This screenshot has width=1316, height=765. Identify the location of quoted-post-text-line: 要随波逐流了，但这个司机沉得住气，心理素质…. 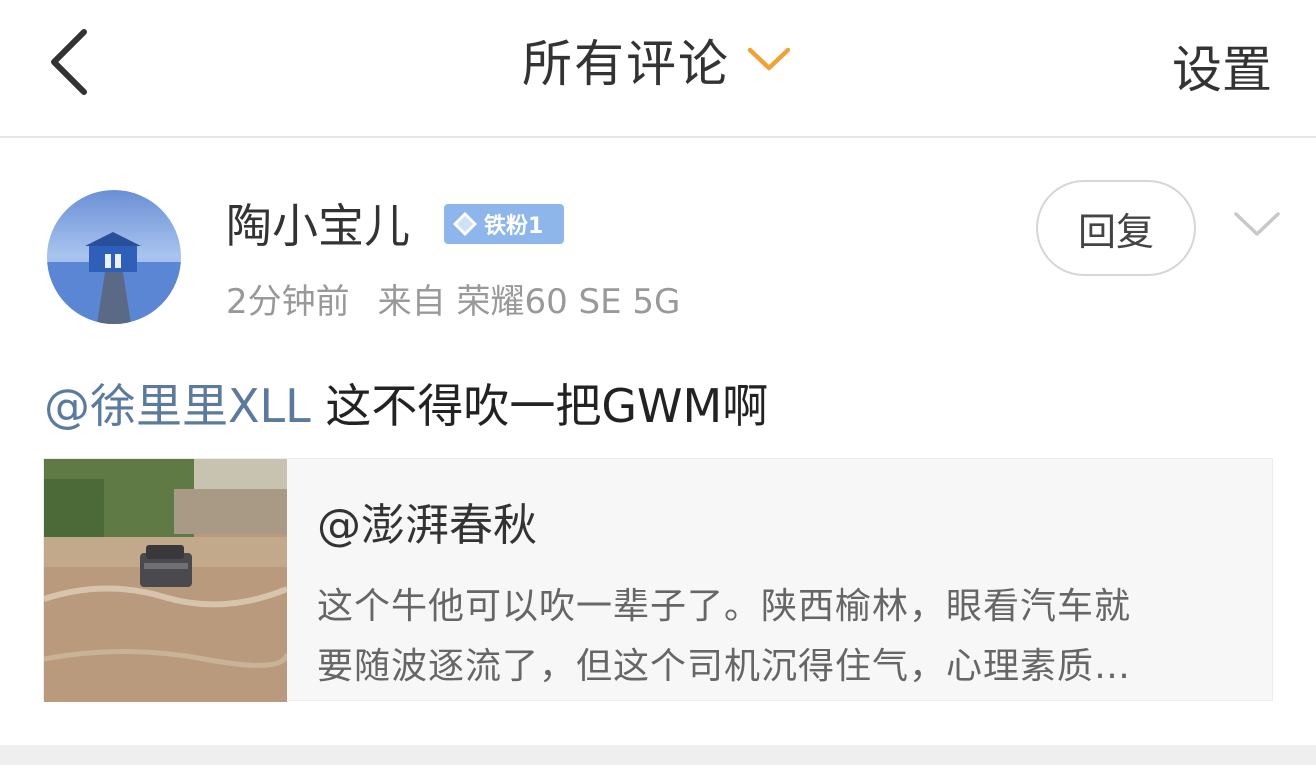
(724, 666).